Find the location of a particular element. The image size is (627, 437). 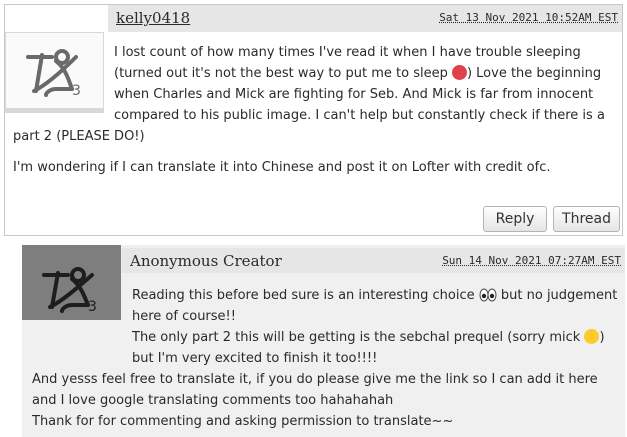

reply-button: Reply is located at coordinates (515, 219).